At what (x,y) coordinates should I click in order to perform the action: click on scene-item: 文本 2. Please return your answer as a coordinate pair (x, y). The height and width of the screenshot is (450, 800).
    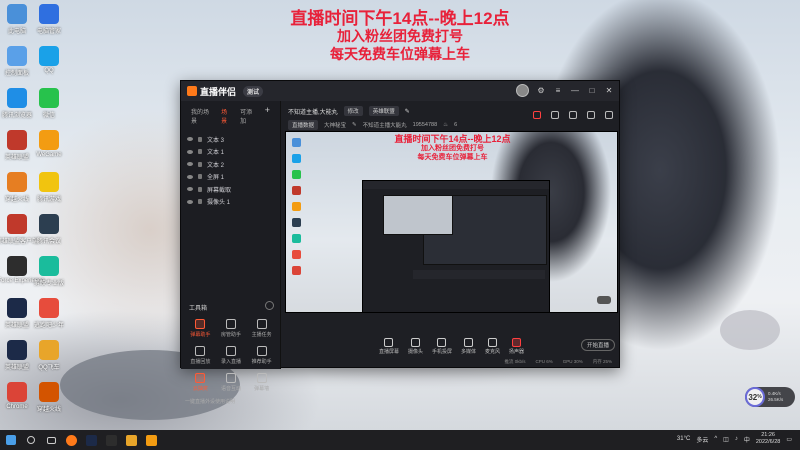
    Looking at the image, I should click on (230, 164).